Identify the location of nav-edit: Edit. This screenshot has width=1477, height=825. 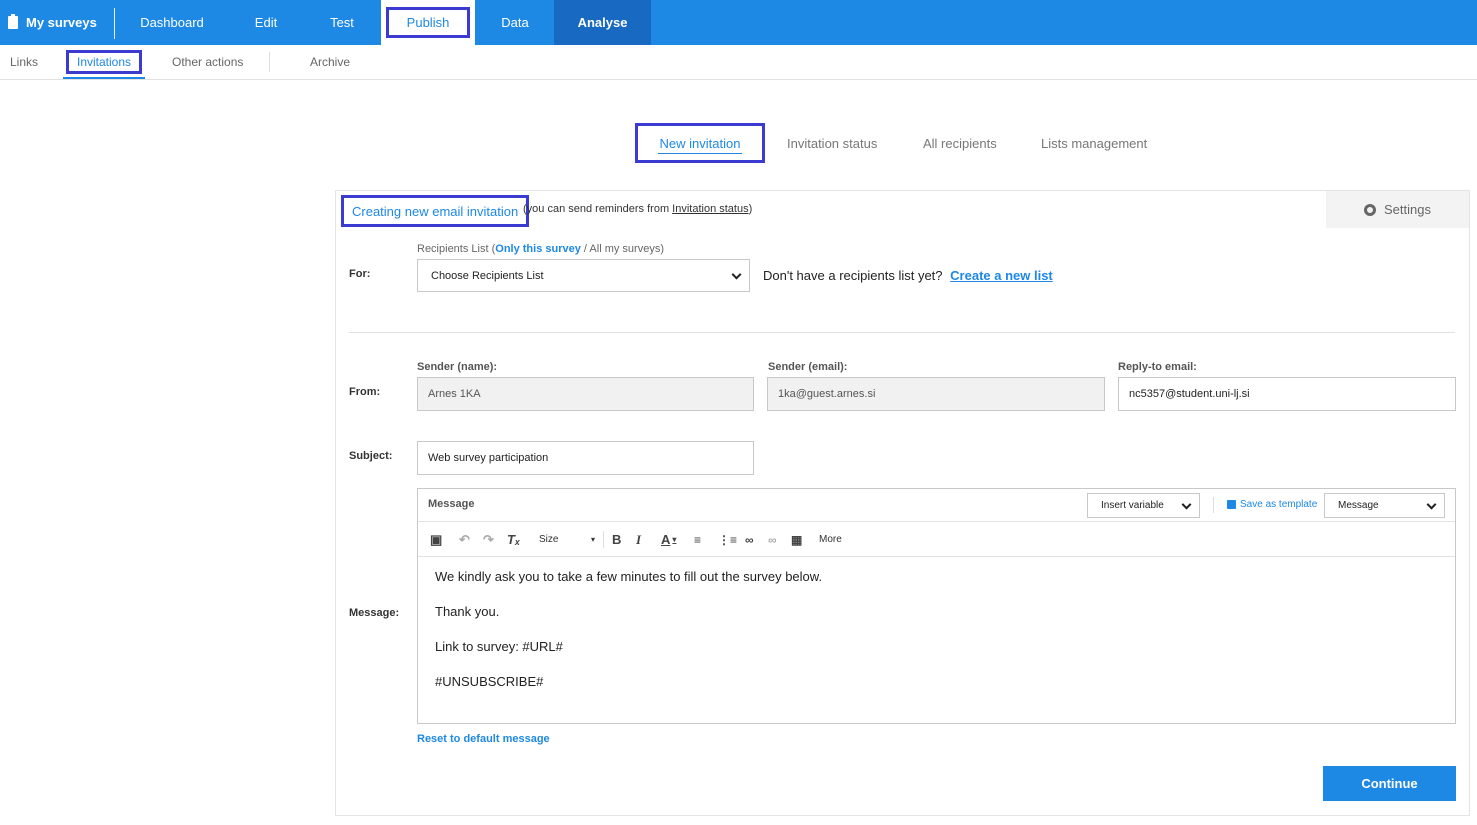
(266, 22).